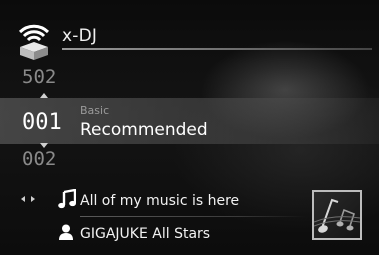 Image resolution: width=379 pixels, height=255 pixels. Describe the element at coordinates (217, 49) in the screenshot. I see `header-divider` at that location.